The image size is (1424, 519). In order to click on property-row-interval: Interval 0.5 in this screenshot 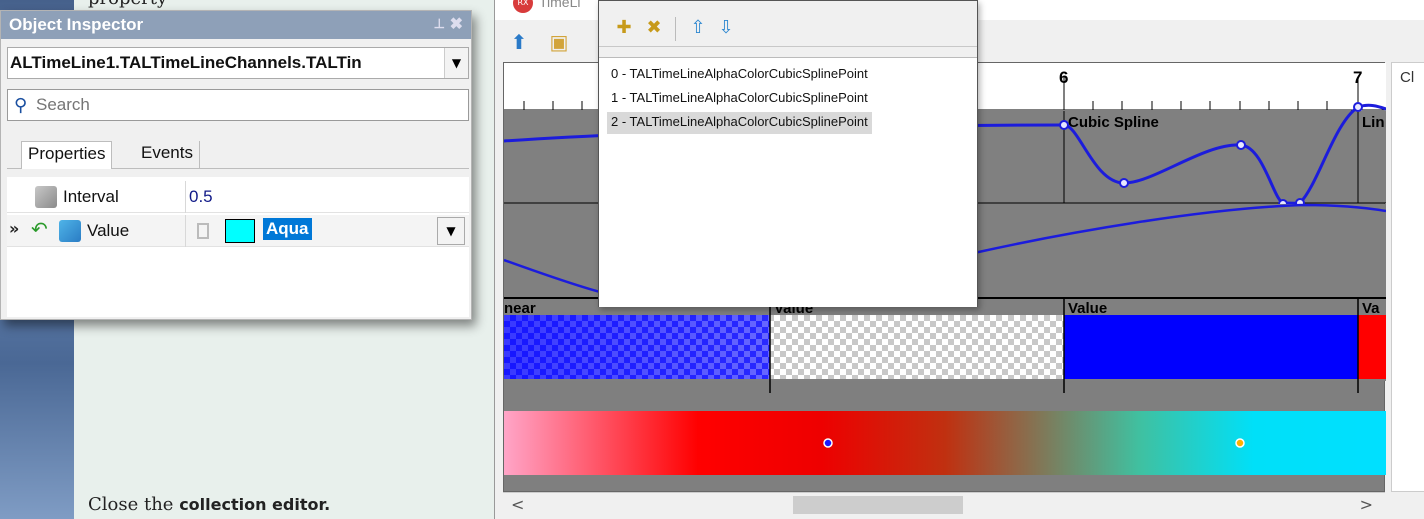, I will do `click(238, 197)`.